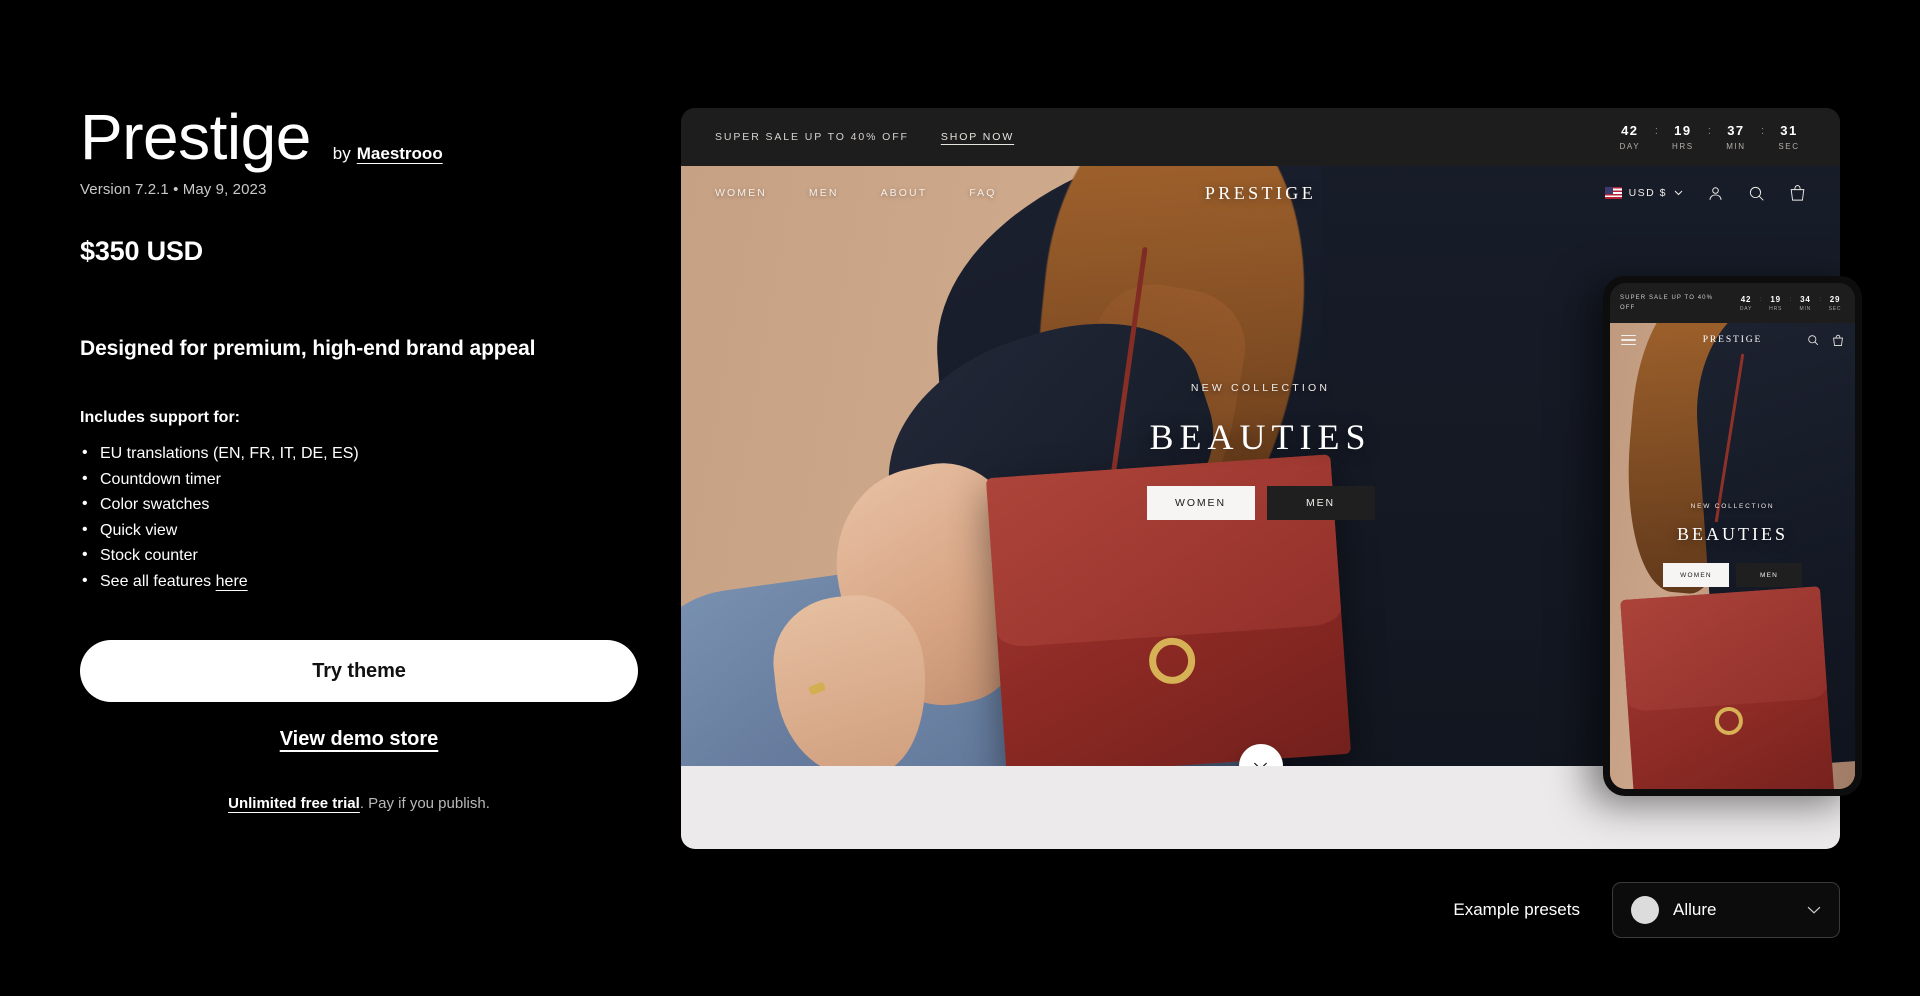 The width and height of the screenshot is (1920, 996). Describe the element at coordinates (160, 479) in the screenshot. I see `feature-label: Countdown timer` at that location.